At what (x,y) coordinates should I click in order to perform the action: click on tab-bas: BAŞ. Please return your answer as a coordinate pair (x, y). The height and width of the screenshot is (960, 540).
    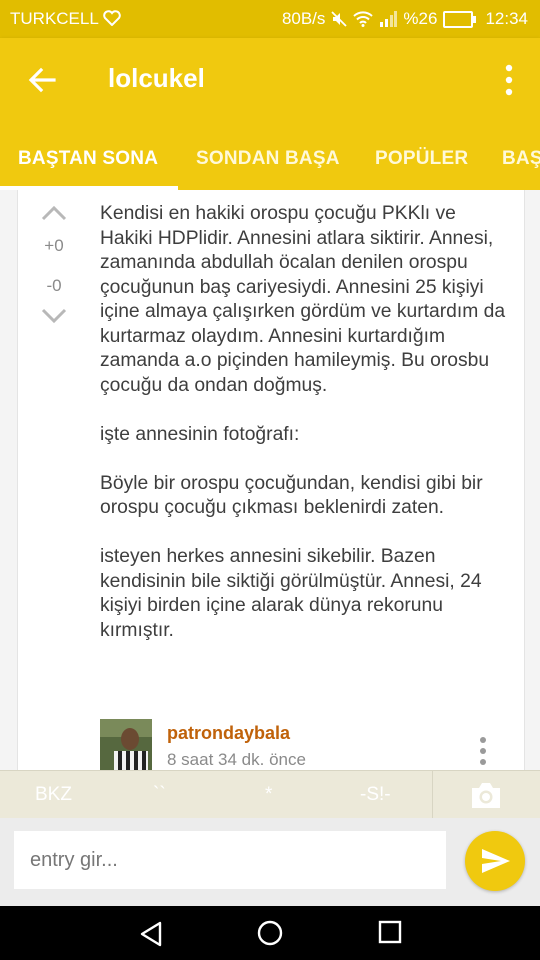
    Looking at the image, I should click on (521, 159).